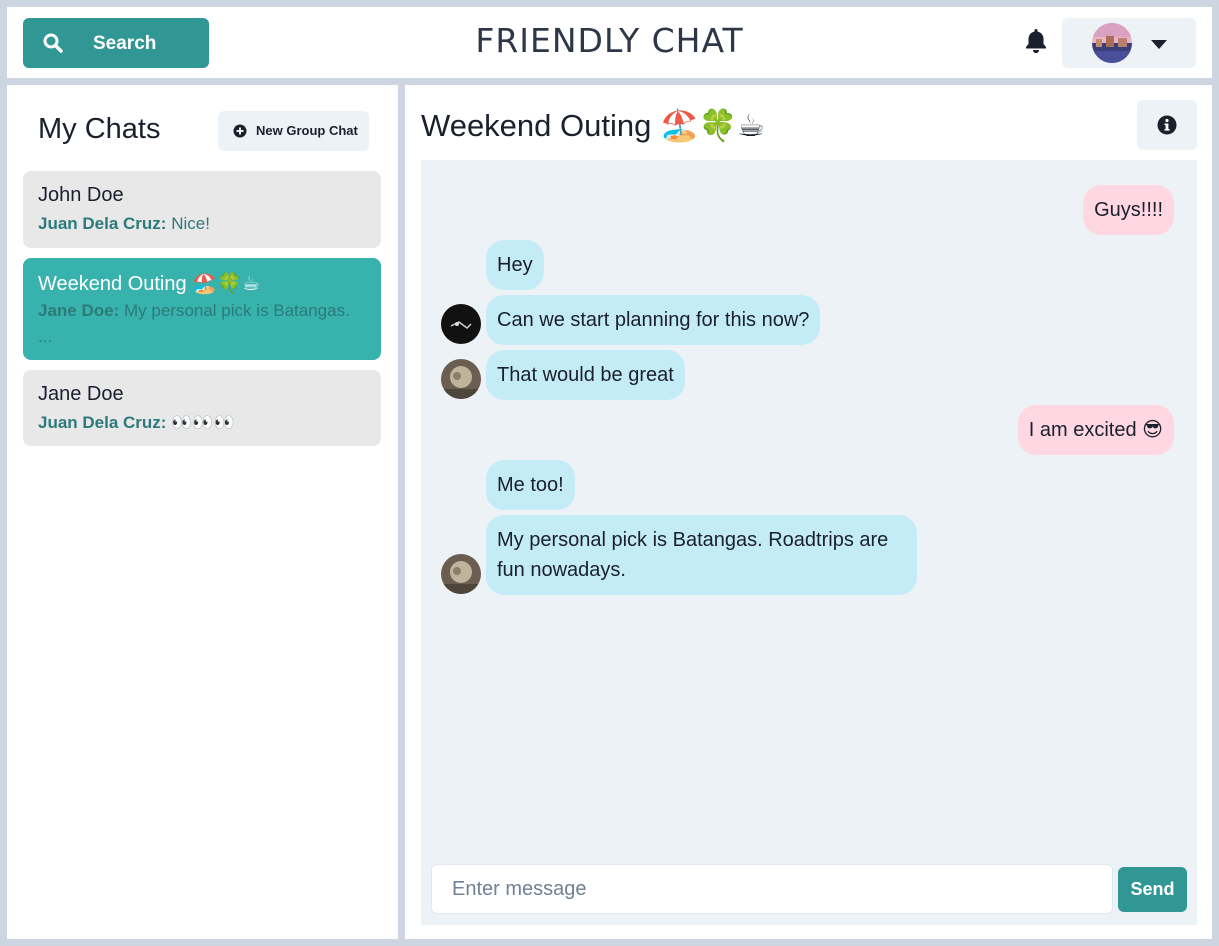  Describe the element at coordinates (240, 131) in the screenshot. I see `plus-circle-icon` at that location.